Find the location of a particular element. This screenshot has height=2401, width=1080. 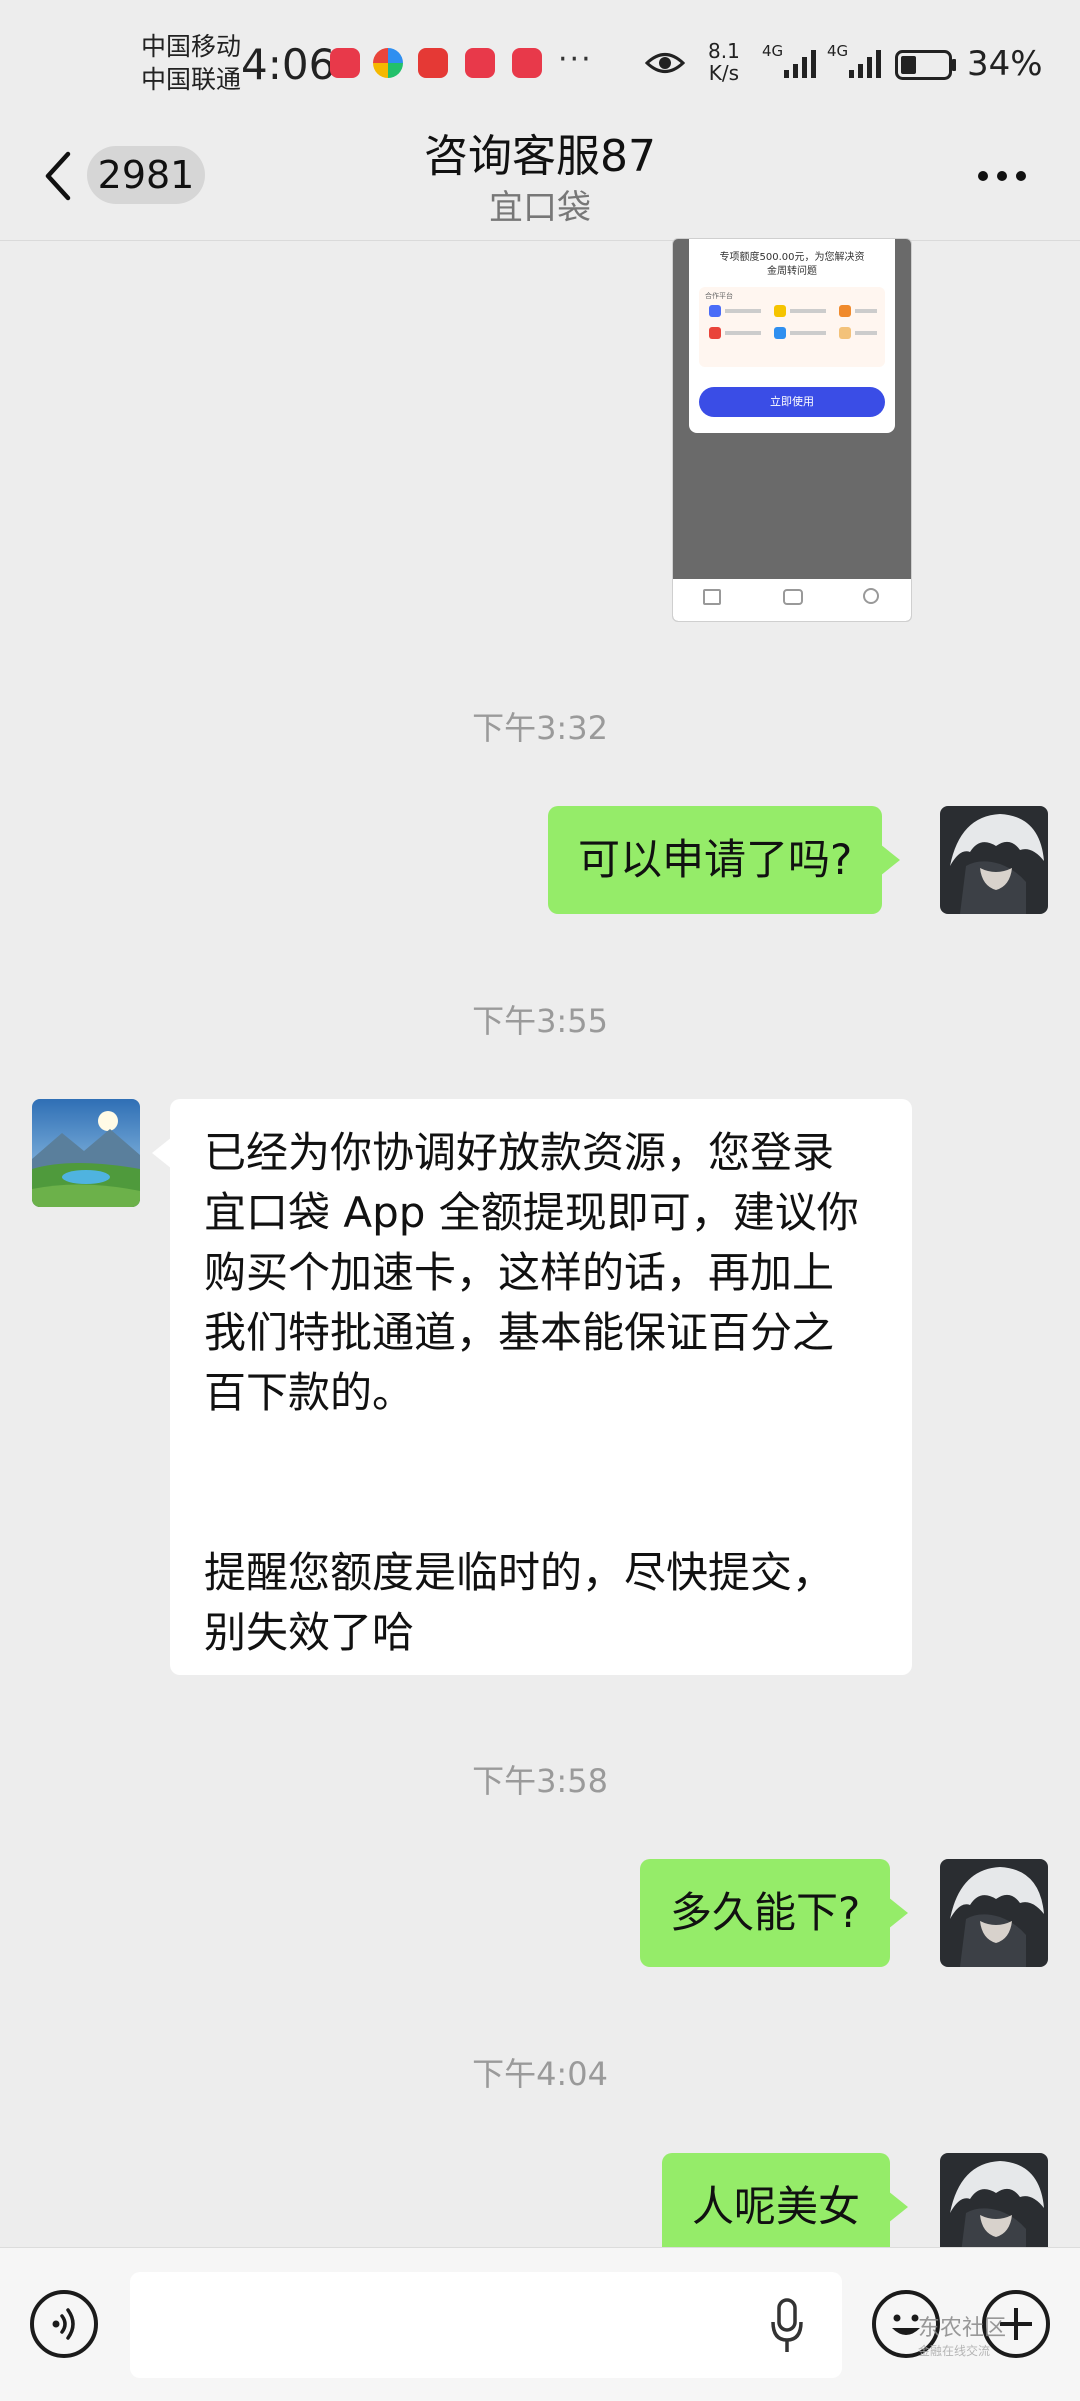

image-card-line-2: 金周转问题 is located at coordinates (792, 271).